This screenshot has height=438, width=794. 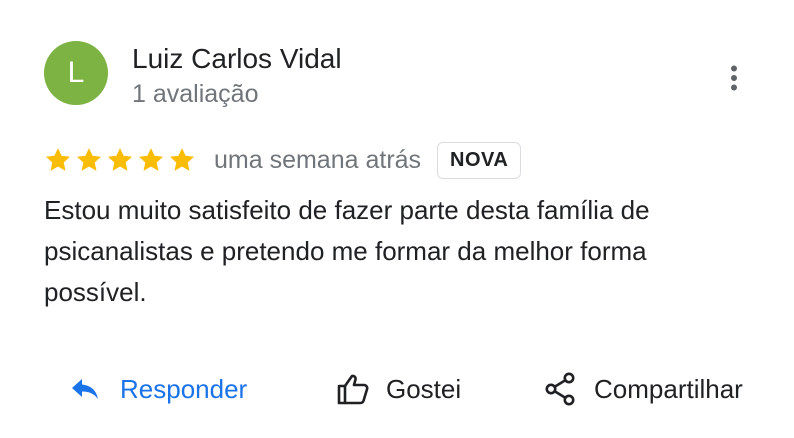 I want to click on reply-button: Responder, so click(x=158, y=389).